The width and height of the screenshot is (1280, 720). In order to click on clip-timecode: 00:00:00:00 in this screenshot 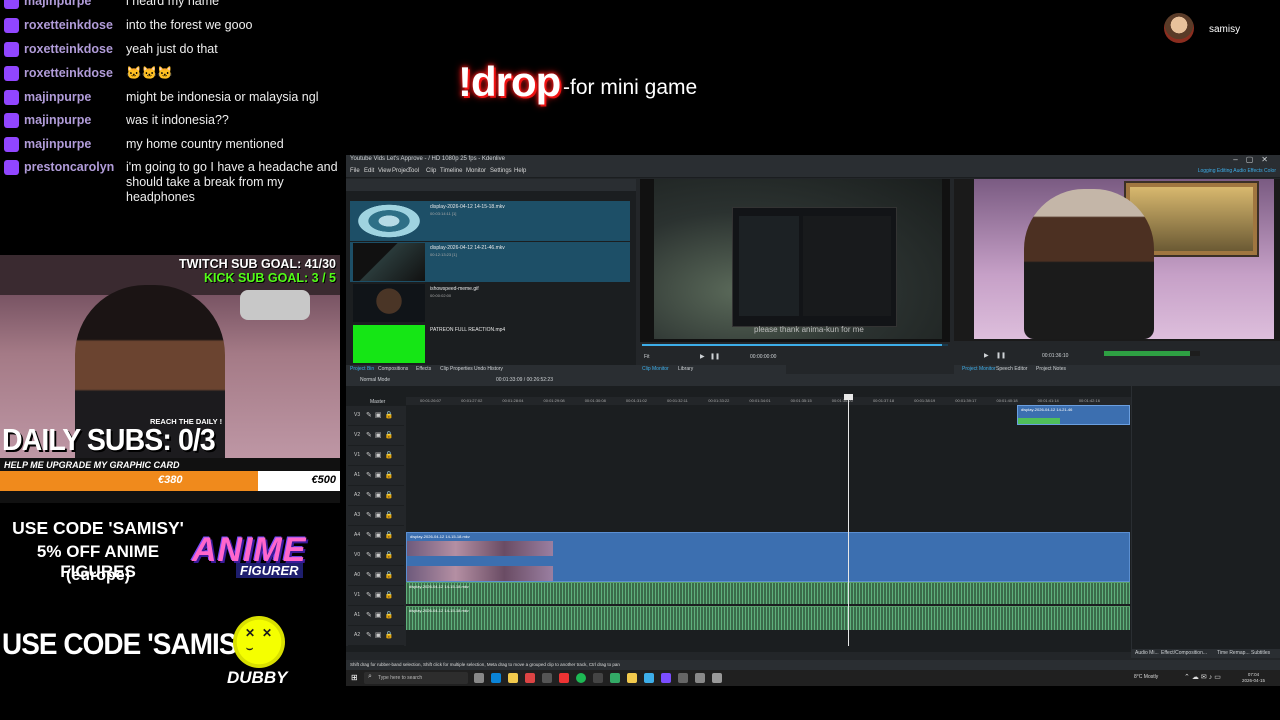, I will do `click(763, 357)`.